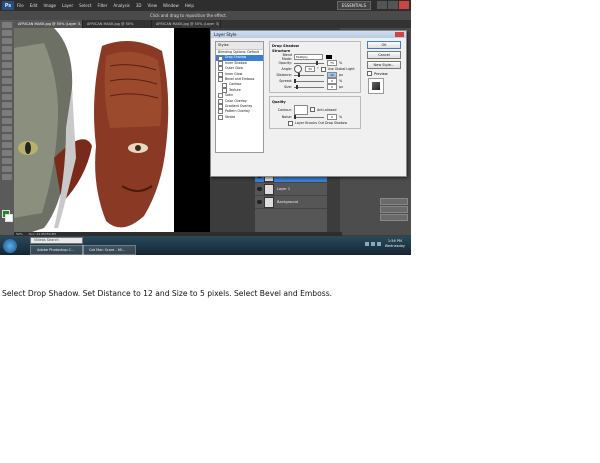 Image resolution: width=600 pixels, height=463 pixels. What do you see at coordinates (56, 240) in the screenshot?
I see `taskbar-search: Videos Search` at bounding box center [56, 240].